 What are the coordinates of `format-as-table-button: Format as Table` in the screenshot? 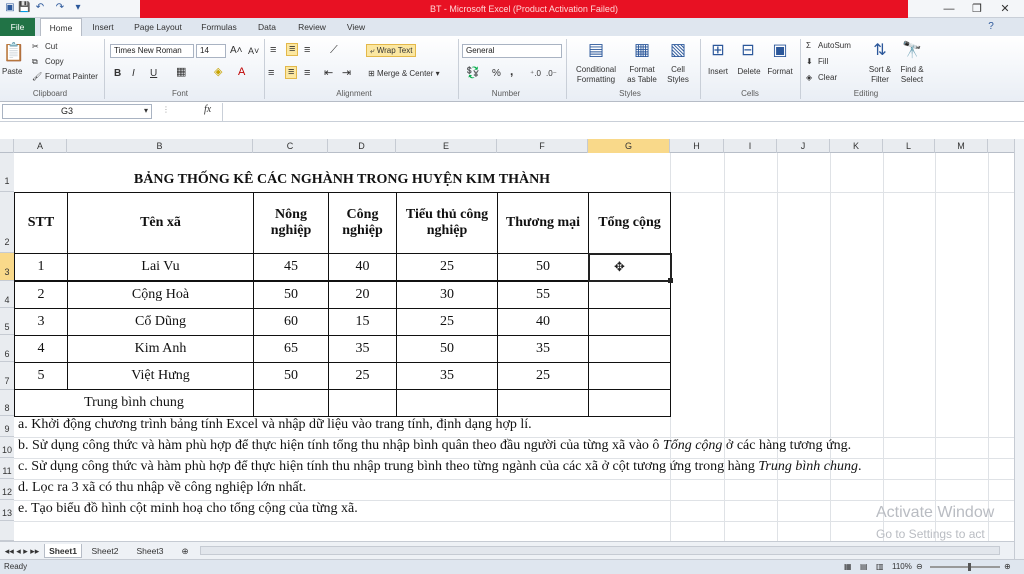 It's located at (642, 75).